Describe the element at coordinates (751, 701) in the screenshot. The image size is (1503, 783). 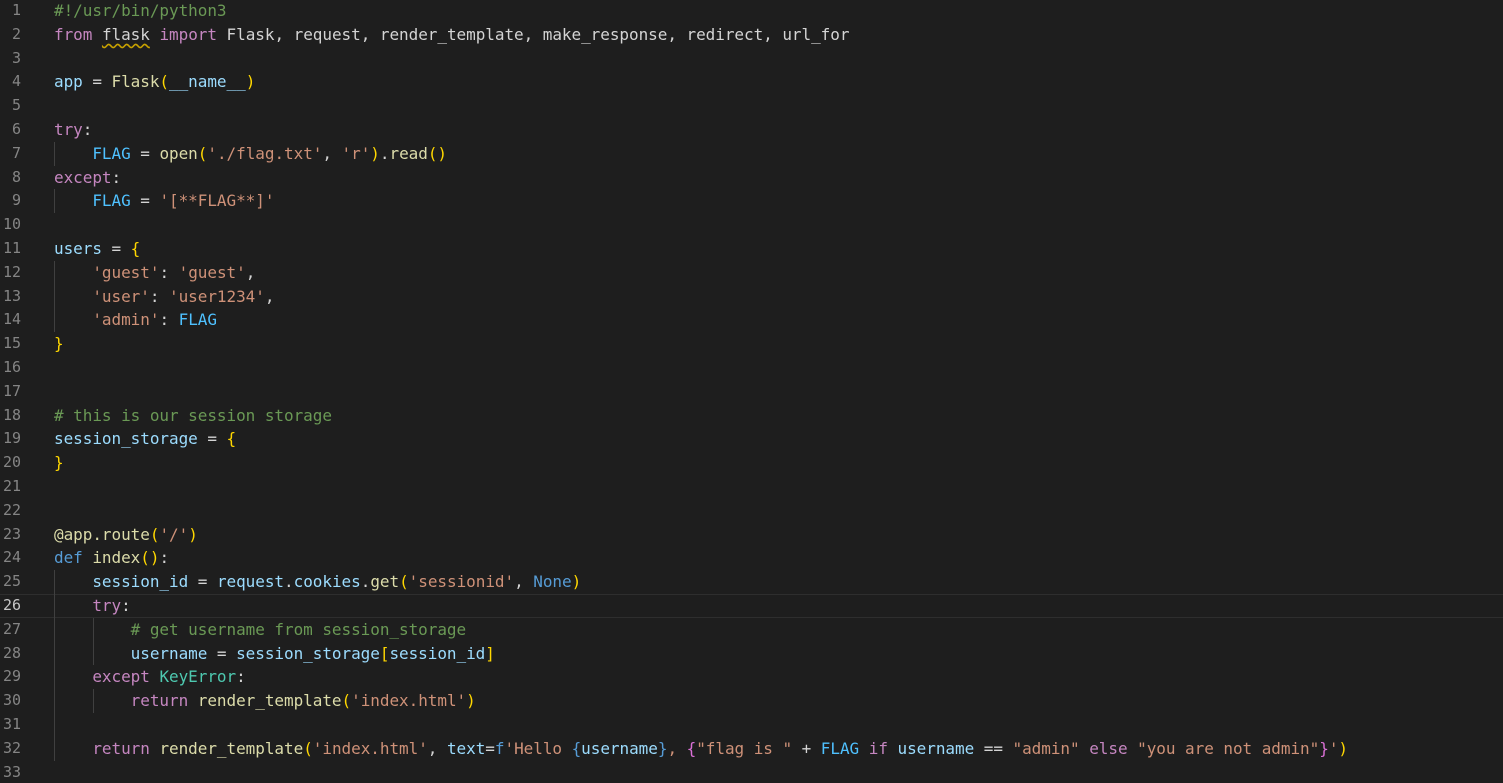
I see `code-line: 30 return render_template('index.html')` at that location.